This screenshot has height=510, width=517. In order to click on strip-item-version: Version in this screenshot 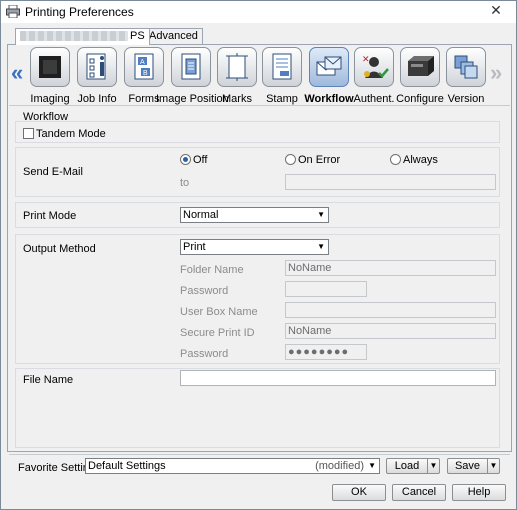, I will do `click(466, 76)`.